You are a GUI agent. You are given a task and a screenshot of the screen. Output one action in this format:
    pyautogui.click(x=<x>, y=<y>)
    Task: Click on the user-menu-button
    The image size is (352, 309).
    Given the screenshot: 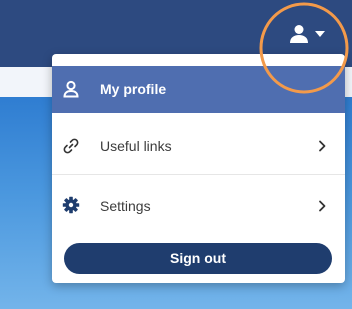 What is the action you would take?
    pyautogui.click(x=306, y=35)
    